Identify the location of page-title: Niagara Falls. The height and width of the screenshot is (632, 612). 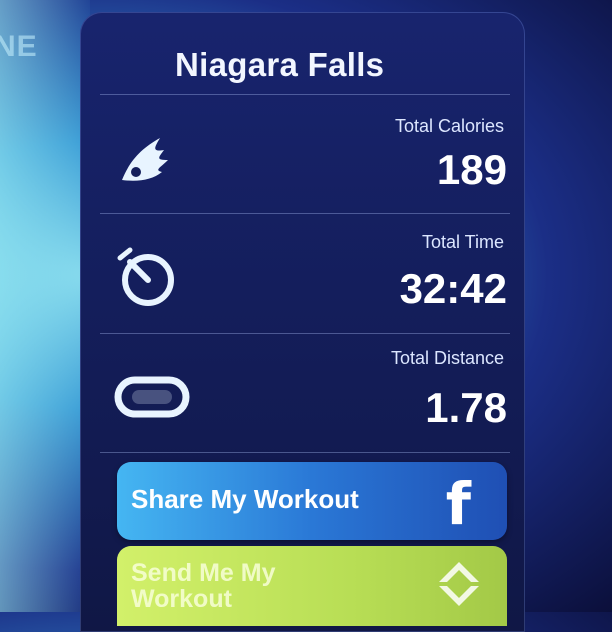
(280, 64).